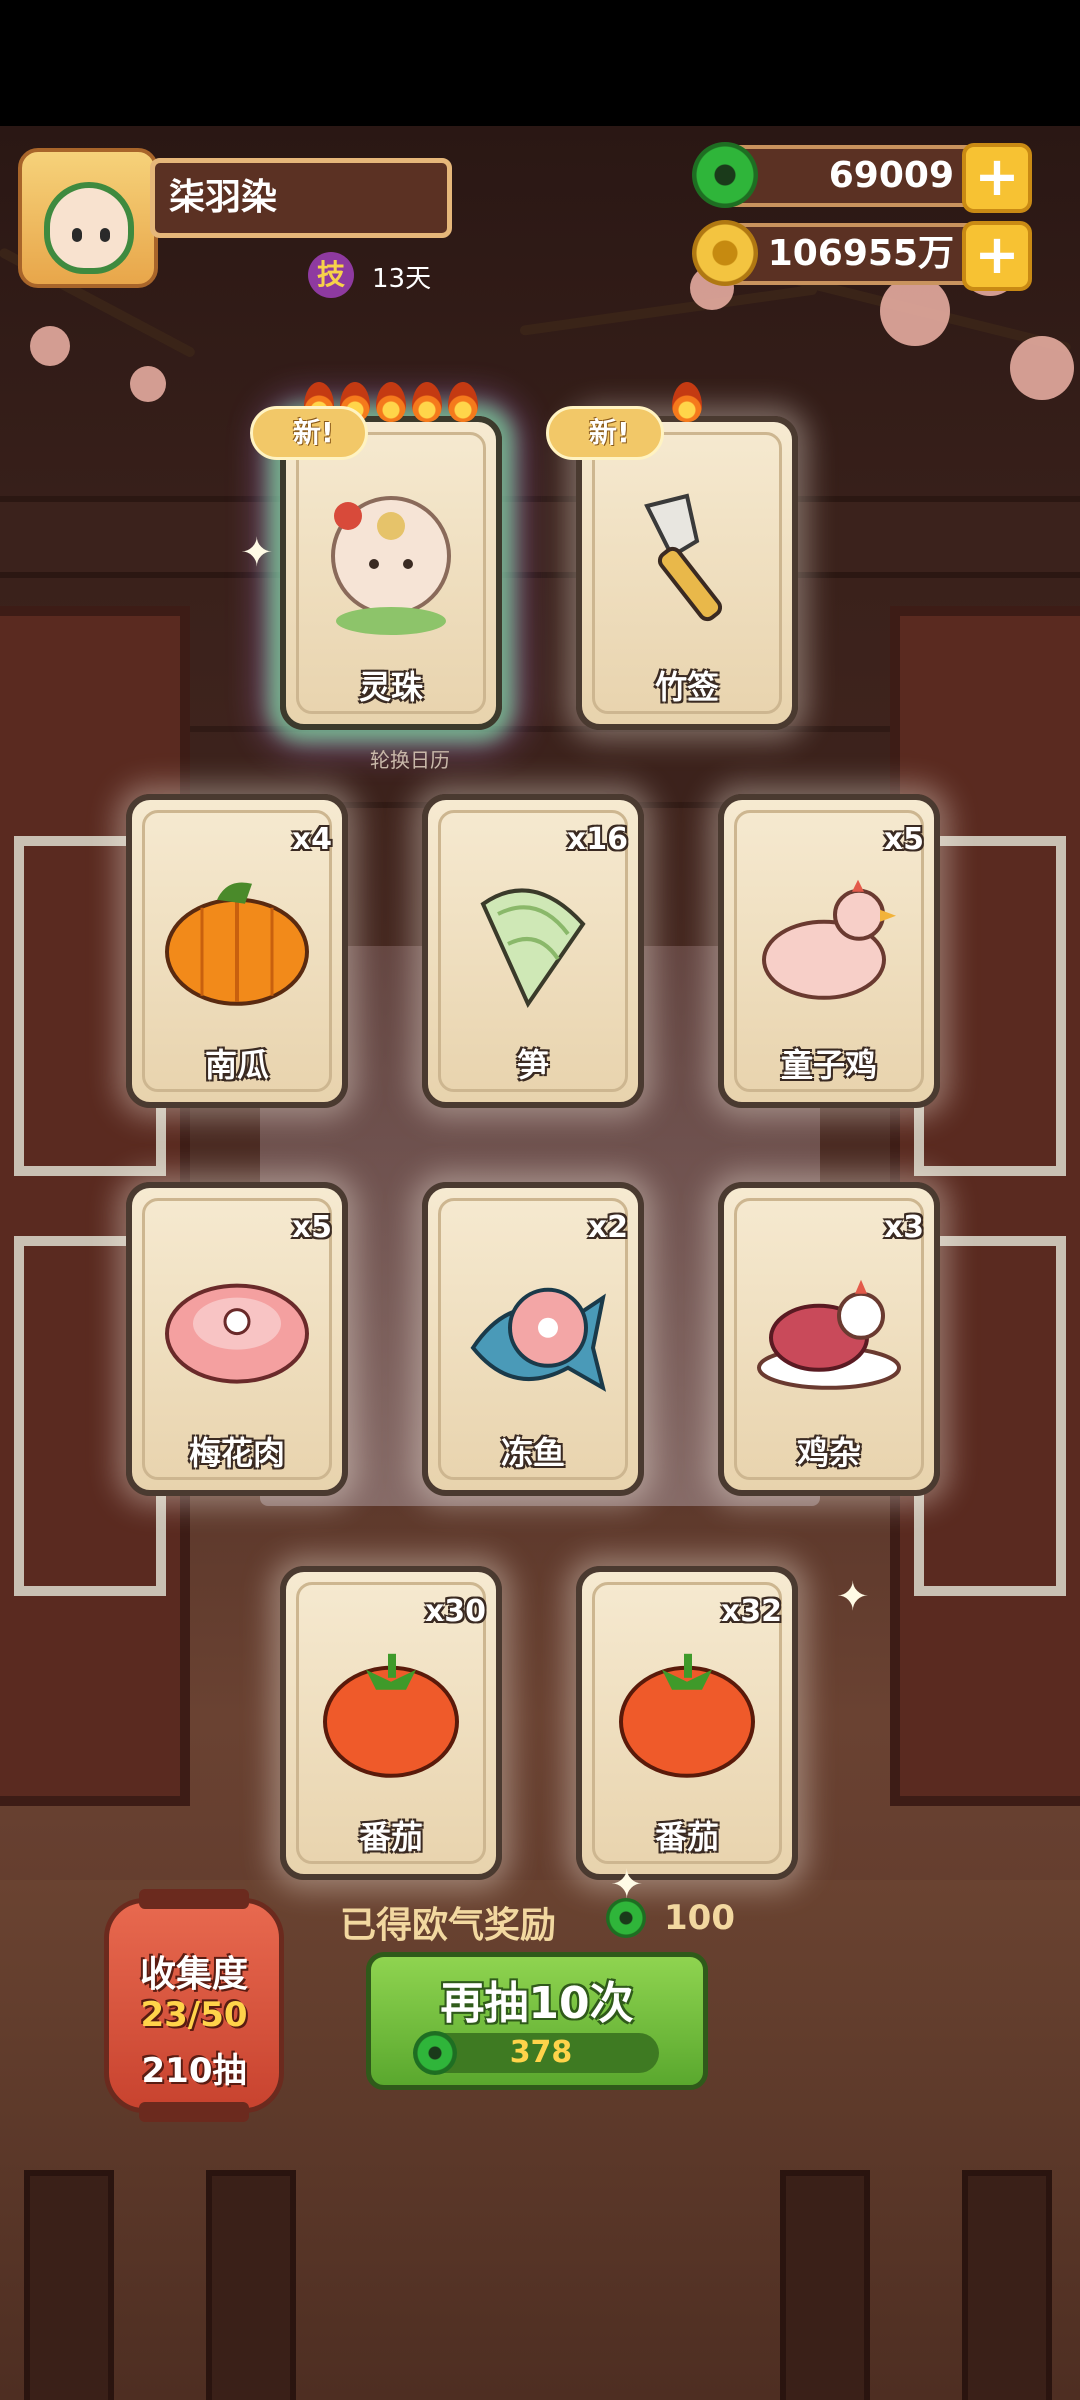  I want to click on reward-card: 新! 灵珠, so click(376, 556).